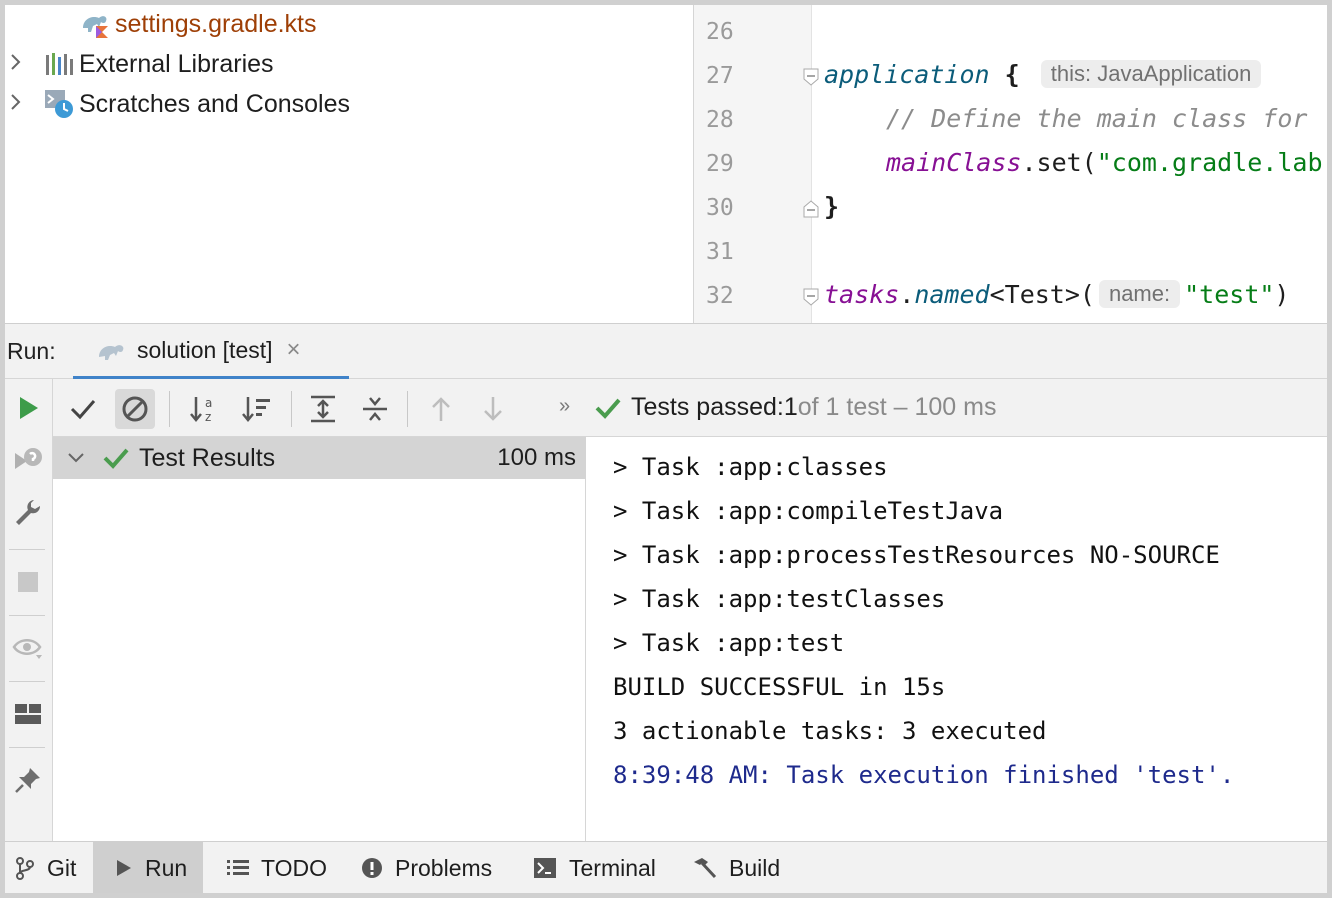 The width and height of the screenshot is (1332, 898). I want to click on console-line: 3 actionable tasks: 3 executed, so click(830, 731).